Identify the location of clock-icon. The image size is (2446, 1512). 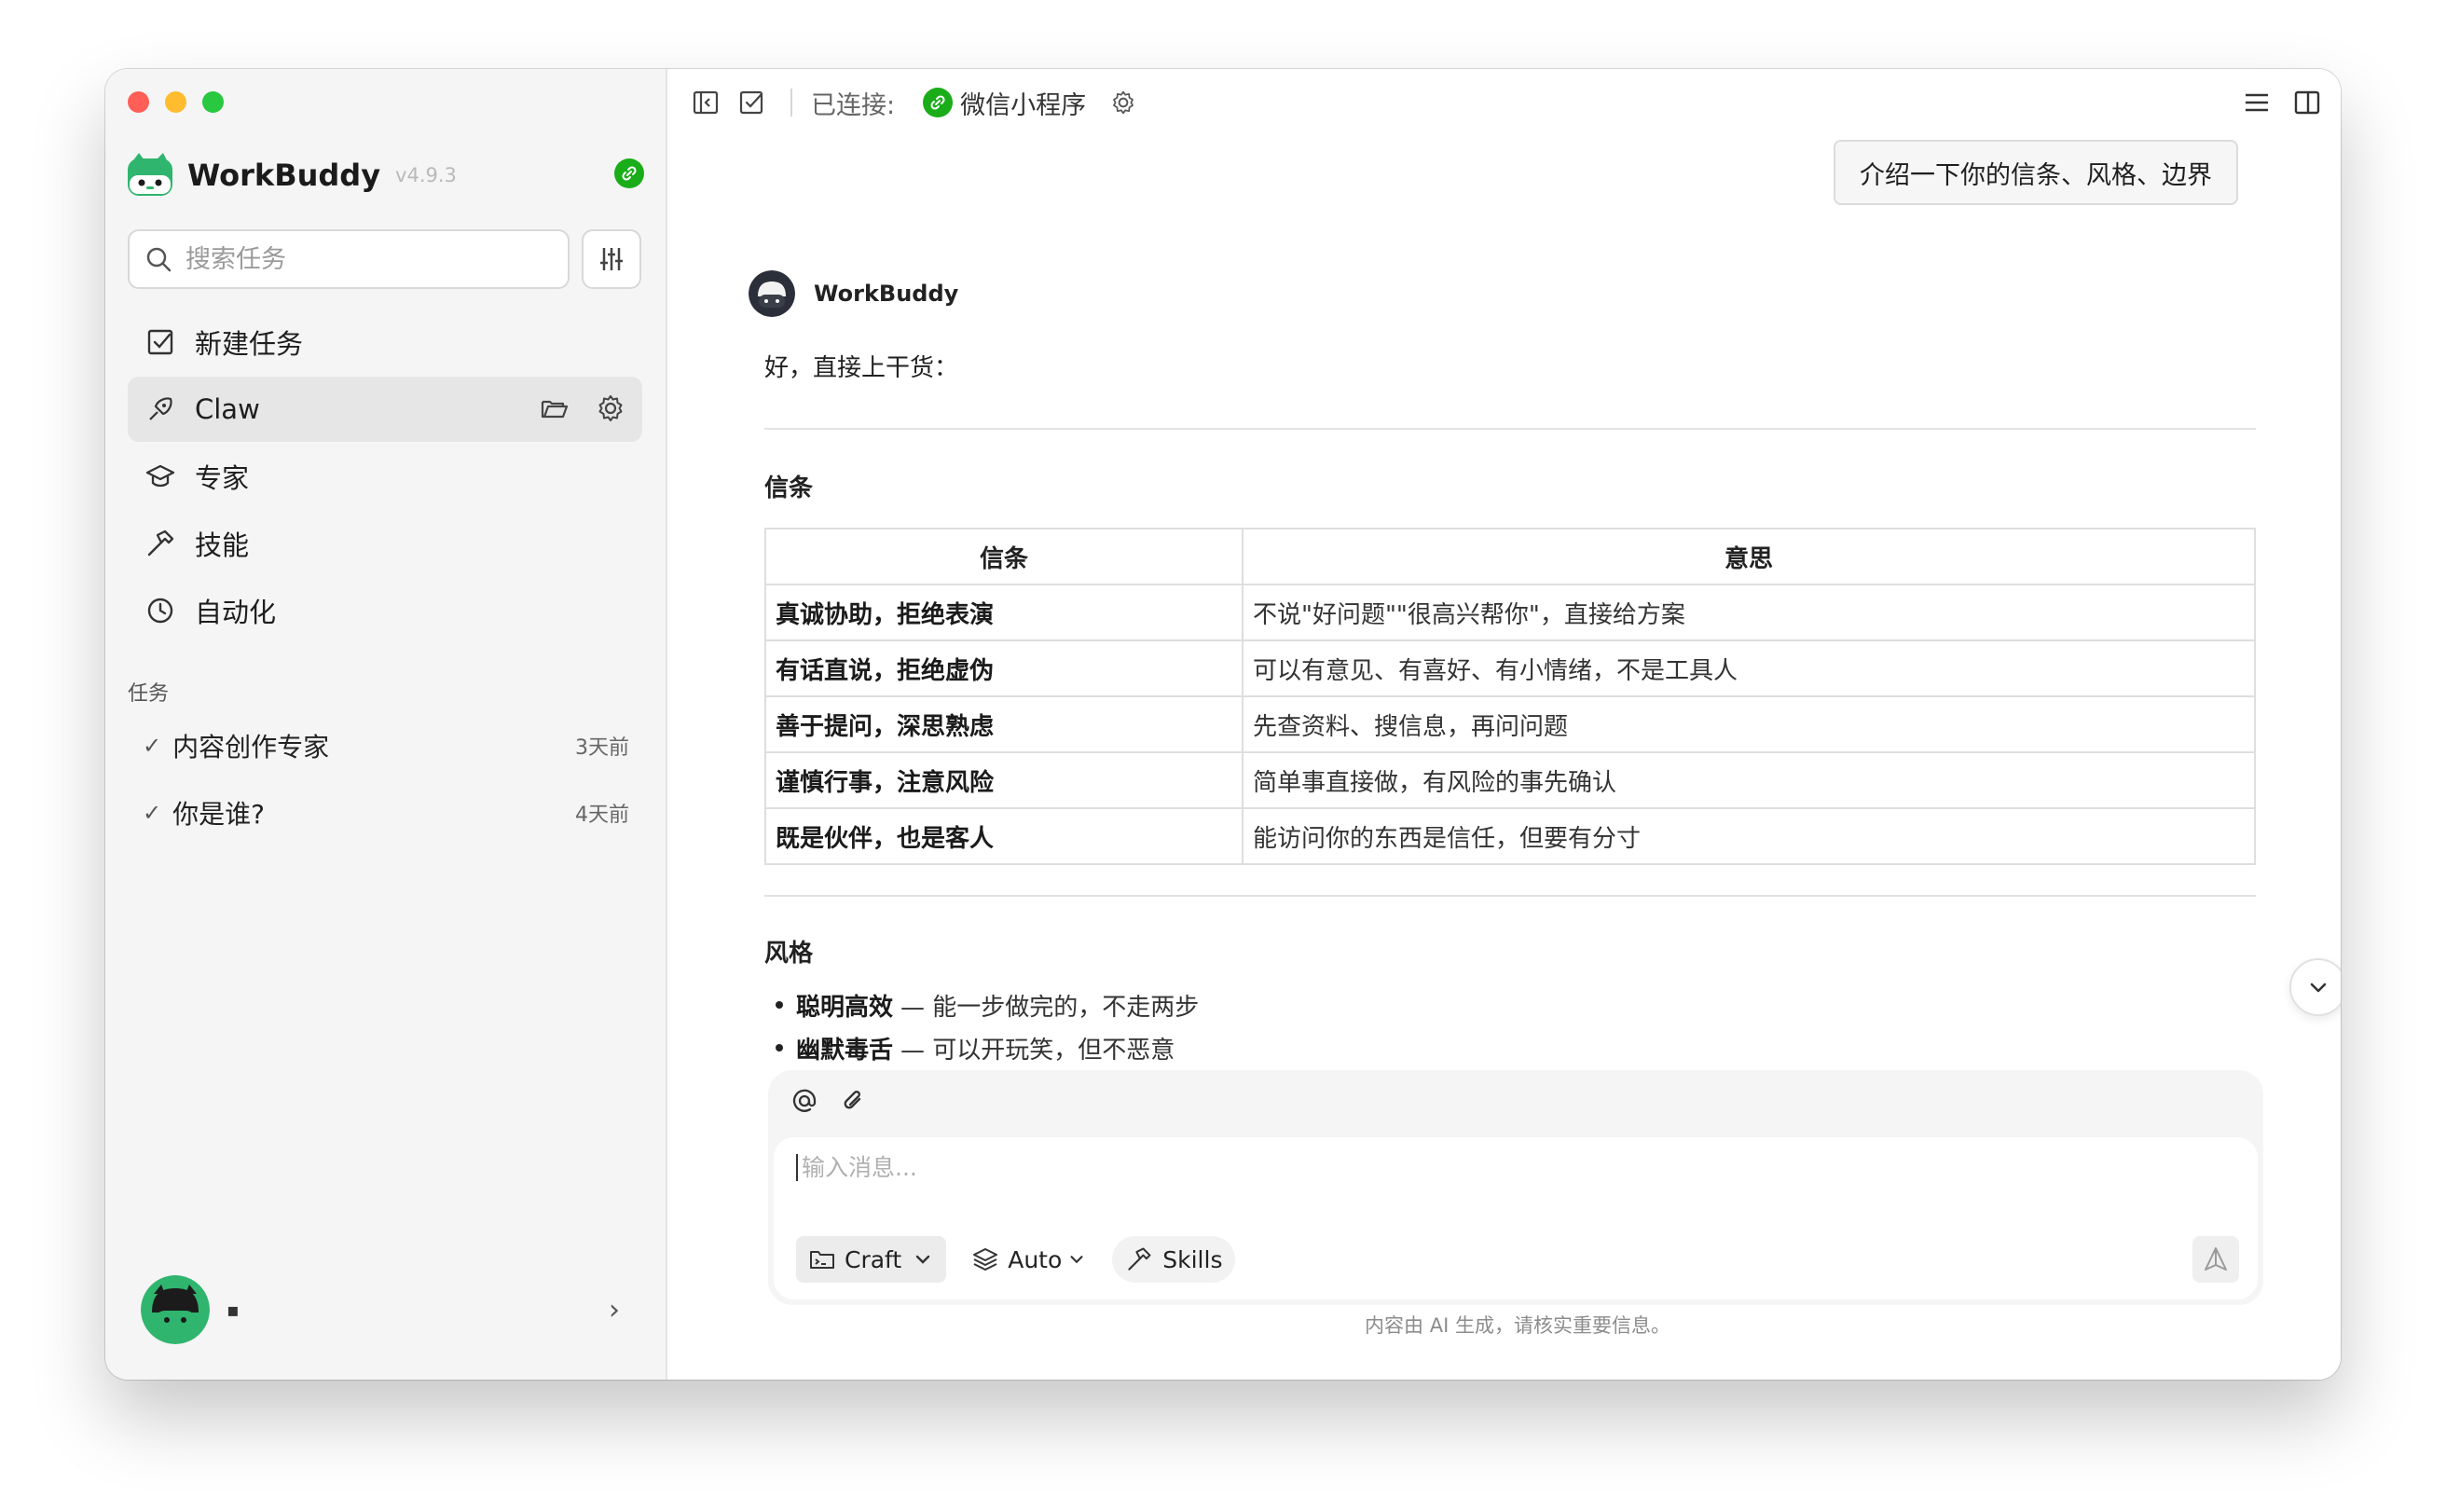
(160, 611).